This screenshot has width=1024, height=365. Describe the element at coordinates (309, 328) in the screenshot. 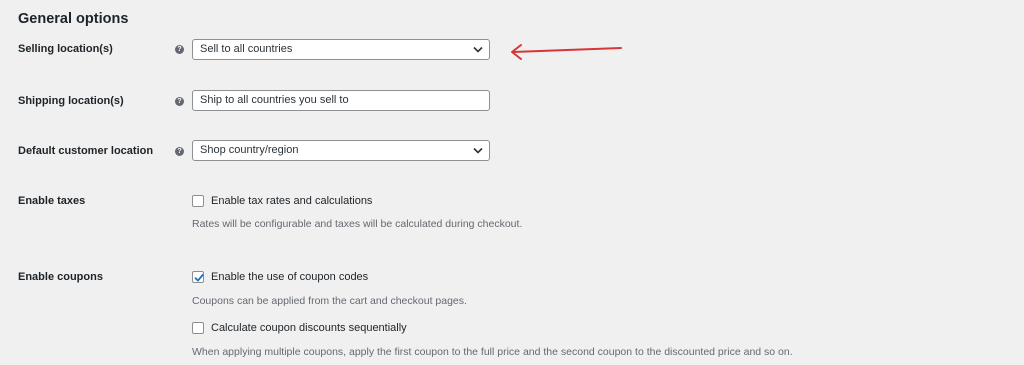

I see `sequential-coupons-checkbox-label: Calculate coupon discounts sequentially` at that location.